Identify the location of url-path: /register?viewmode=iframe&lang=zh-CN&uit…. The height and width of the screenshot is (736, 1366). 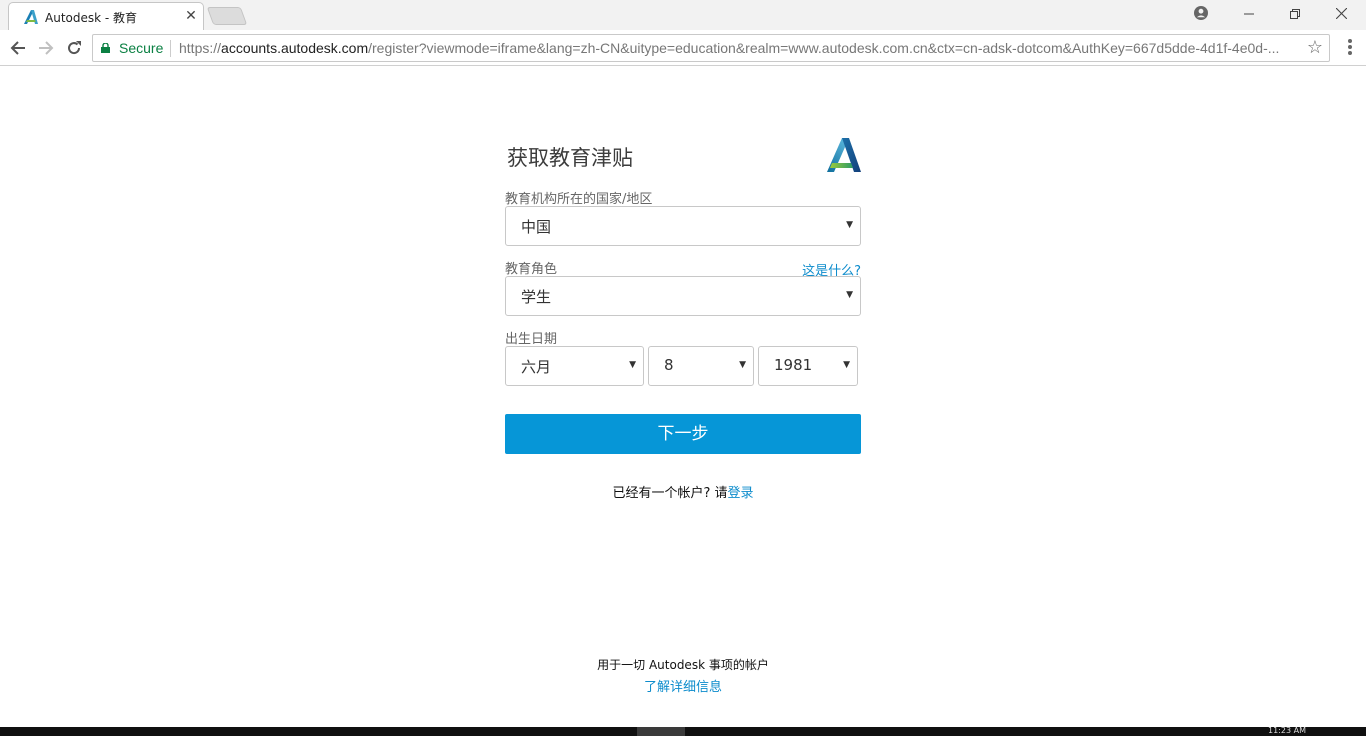
(824, 48).